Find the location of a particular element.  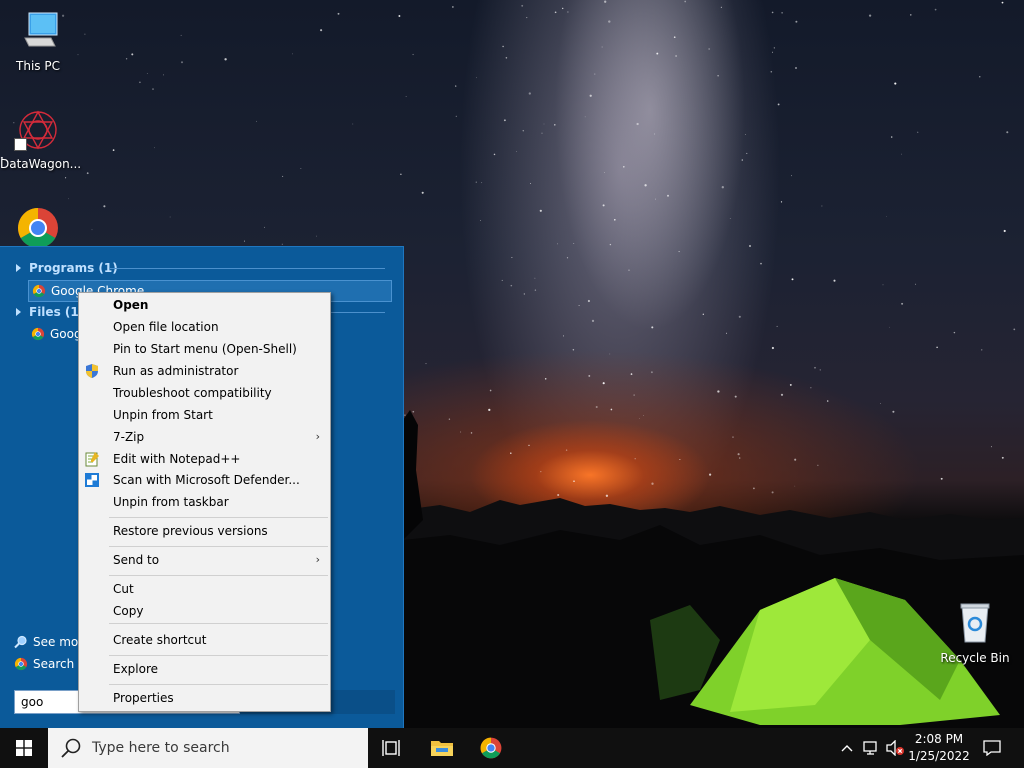

start-button is located at coordinates (24, 748).